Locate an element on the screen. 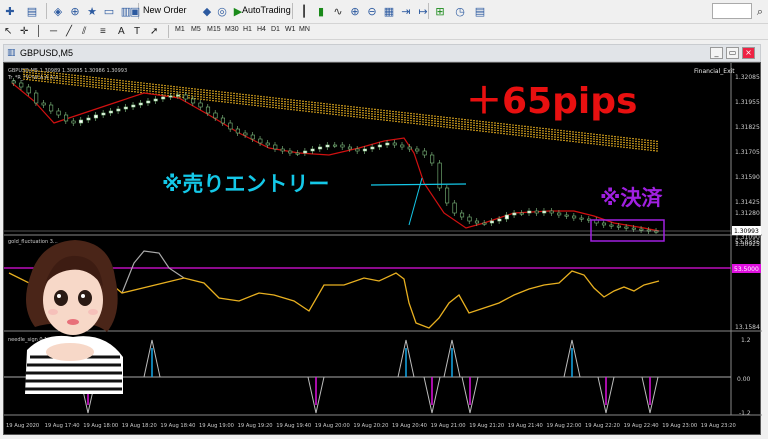  needle-top-value: 1.2 is located at coordinates (746, 340).